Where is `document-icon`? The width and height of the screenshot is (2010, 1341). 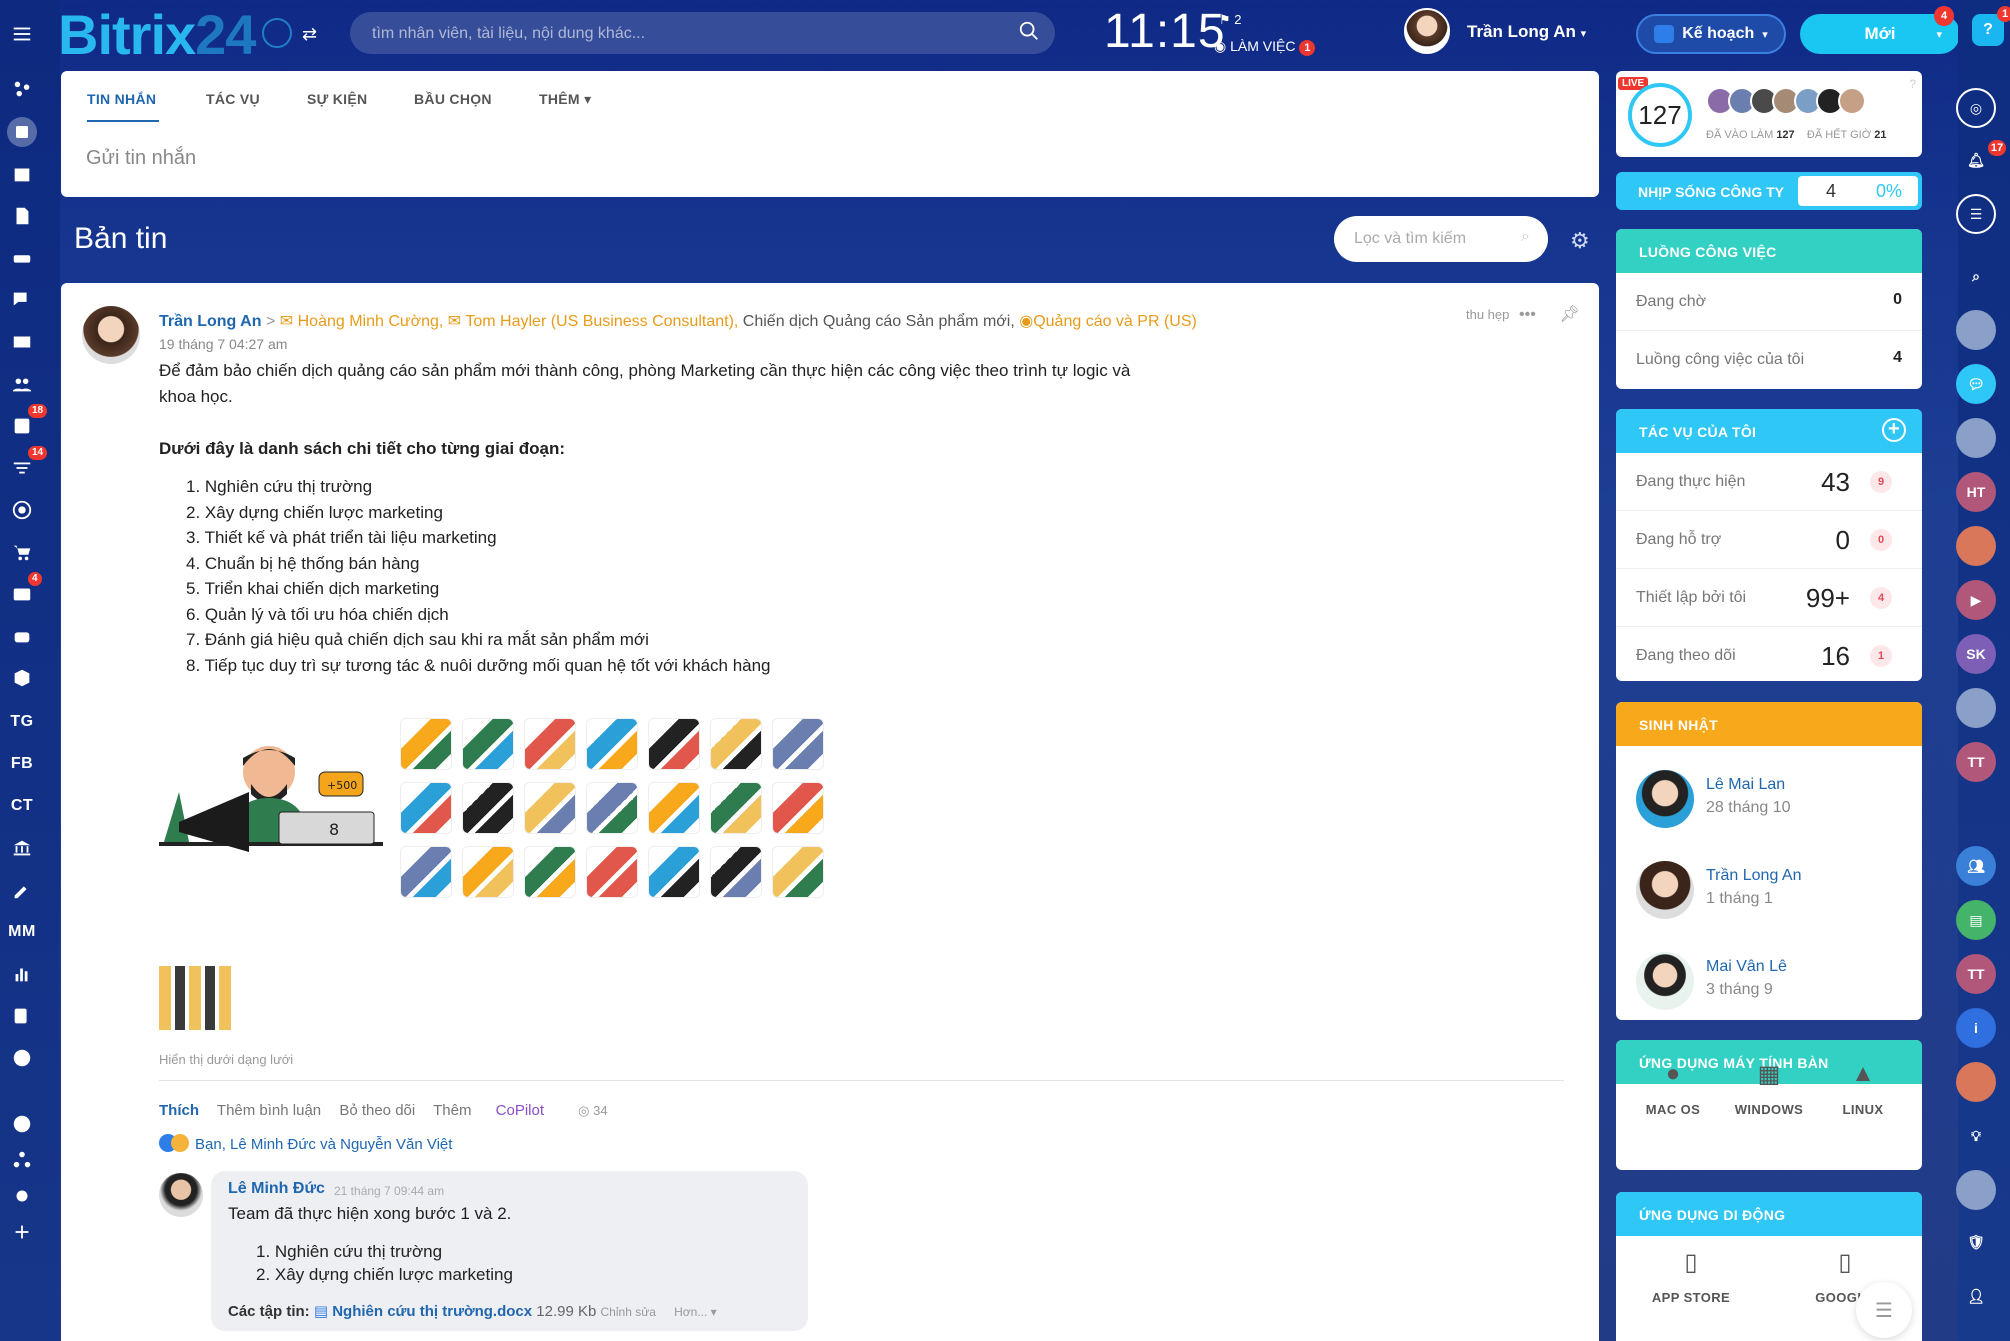
document-icon is located at coordinates (22, 216).